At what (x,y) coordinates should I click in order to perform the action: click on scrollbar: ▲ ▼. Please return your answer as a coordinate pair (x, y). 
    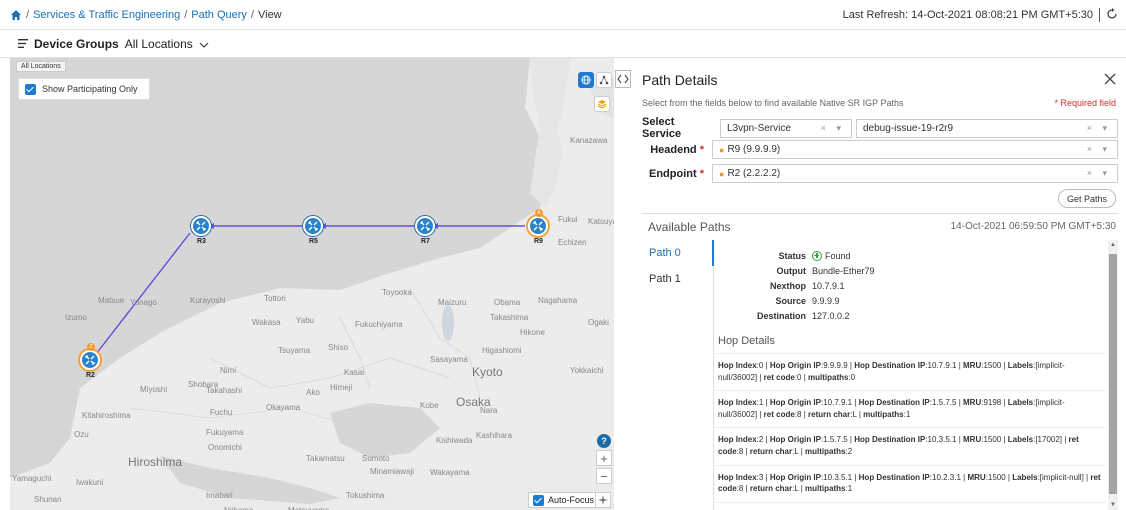
    Looking at the image, I should click on (1113, 375).